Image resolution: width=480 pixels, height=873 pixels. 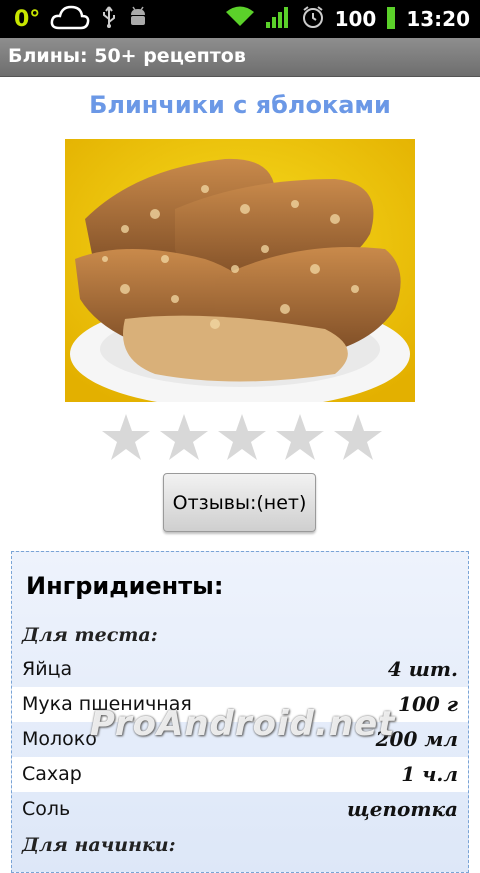 I want to click on ingredient-name: Соль, so click(x=46, y=809).